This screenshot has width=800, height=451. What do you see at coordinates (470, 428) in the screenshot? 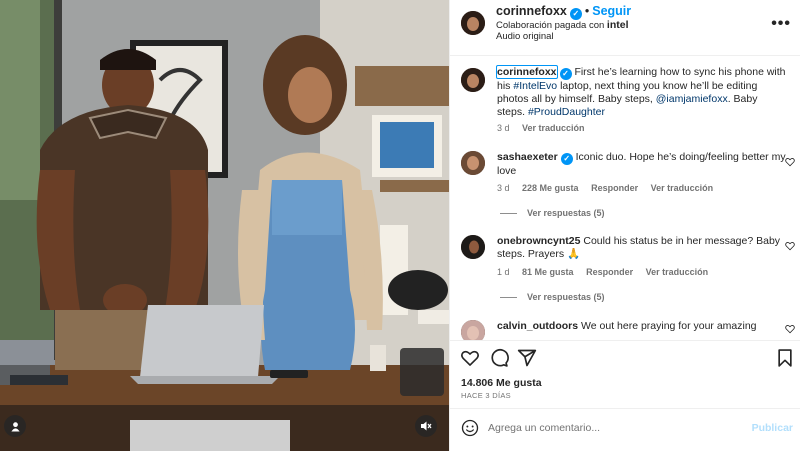
I see `emoji-icon` at bounding box center [470, 428].